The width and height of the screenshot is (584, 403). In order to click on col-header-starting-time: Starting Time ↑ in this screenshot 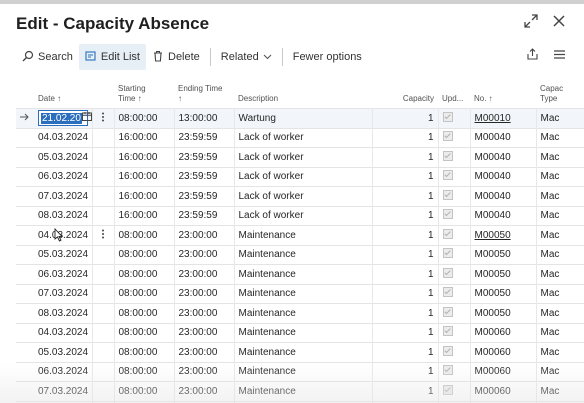, I will do `click(144, 93)`.